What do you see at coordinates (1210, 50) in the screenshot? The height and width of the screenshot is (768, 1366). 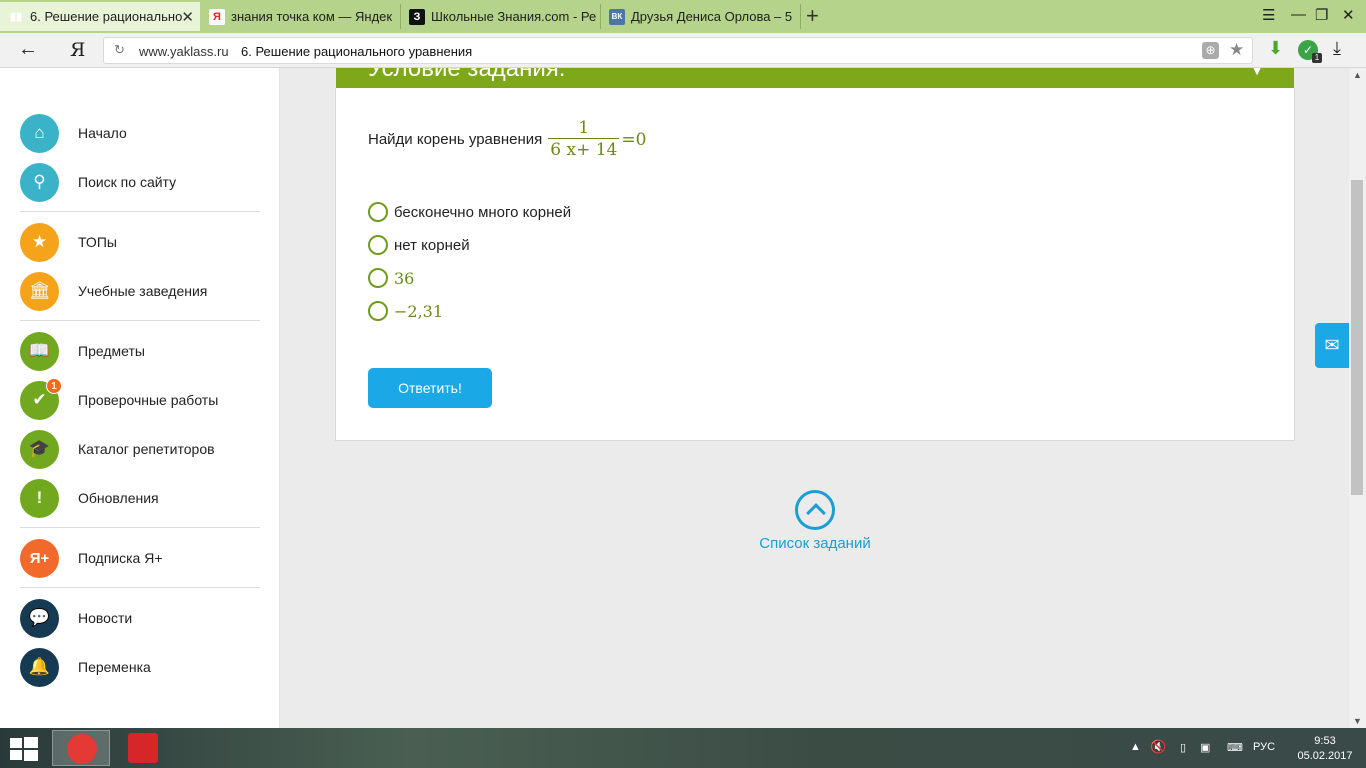 I see `translate-icon: ⊕` at bounding box center [1210, 50].